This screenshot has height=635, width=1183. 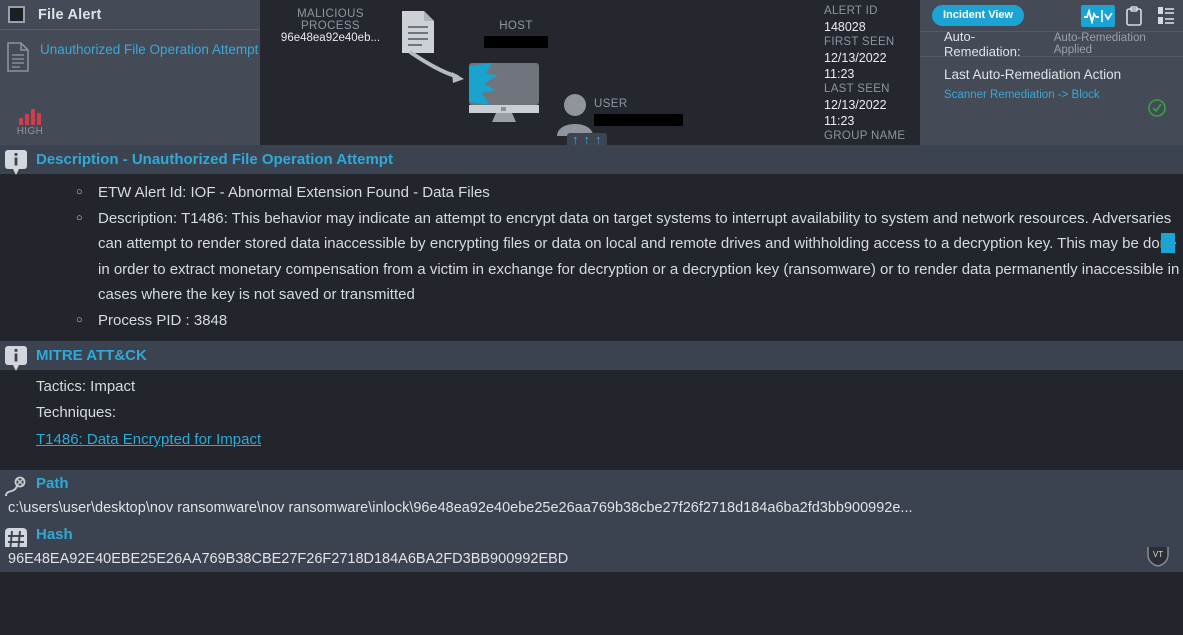 I want to click on hash-header: Hash, so click(x=591, y=534).